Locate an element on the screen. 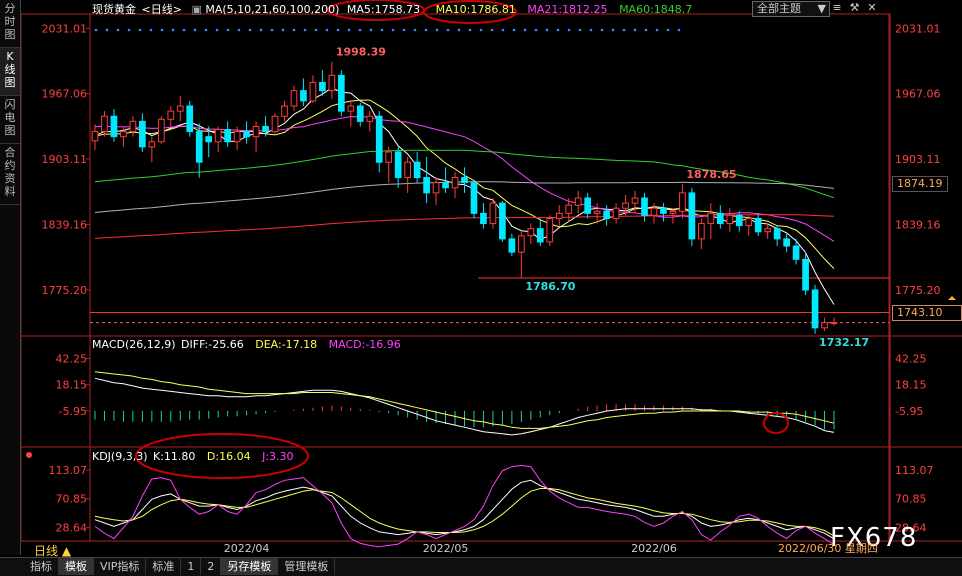 This screenshot has width=962, height=576. sidebar-item-2: 闪电图 is located at coordinates (10, 120).